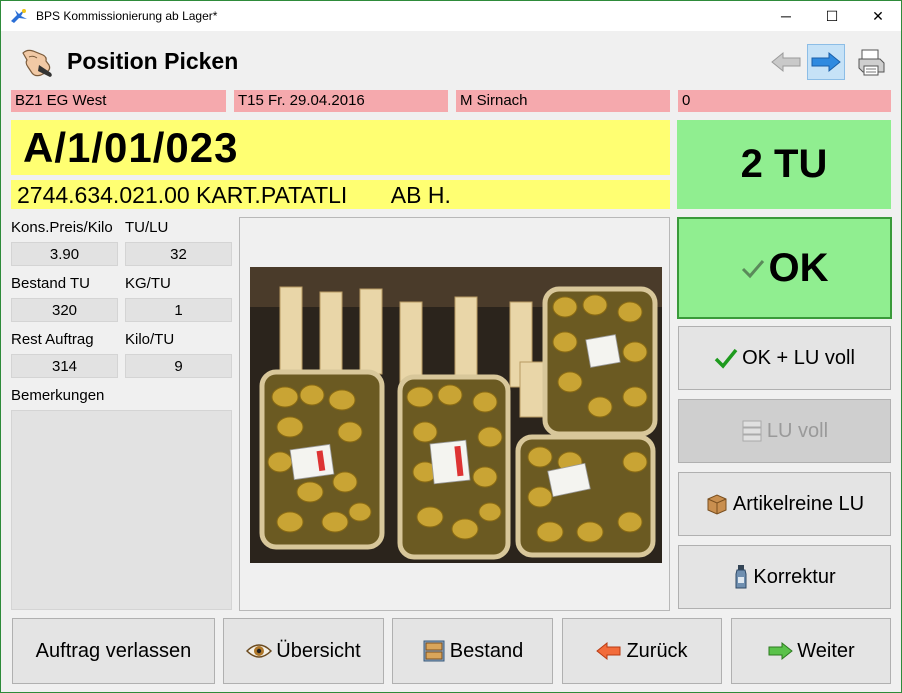 The height and width of the screenshot is (693, 902). Describe the element at coordinates (178, 310) in the screenshot. I see `kg-tu-value: 1` at that location.